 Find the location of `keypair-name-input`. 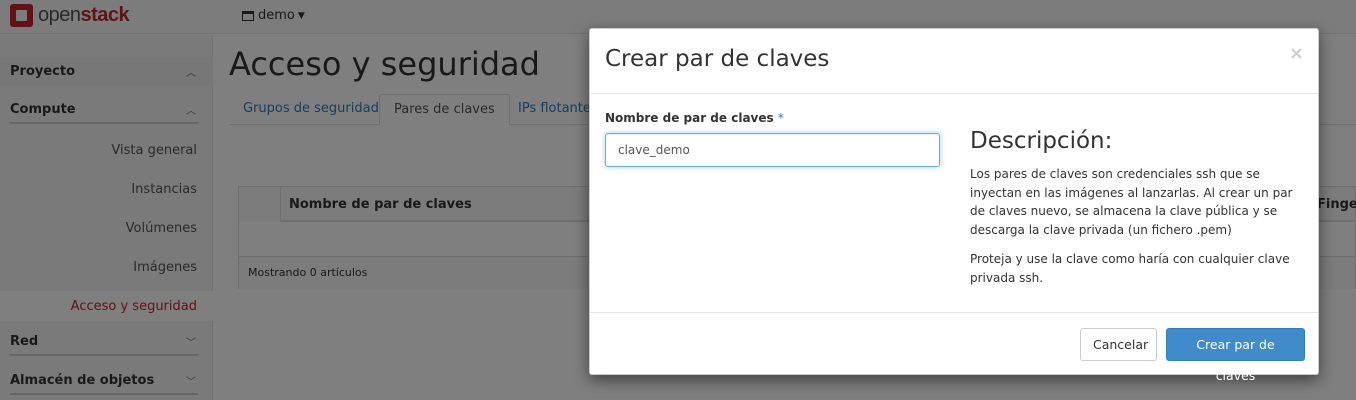

keypair-name-input is located at coordinates (772, 150).